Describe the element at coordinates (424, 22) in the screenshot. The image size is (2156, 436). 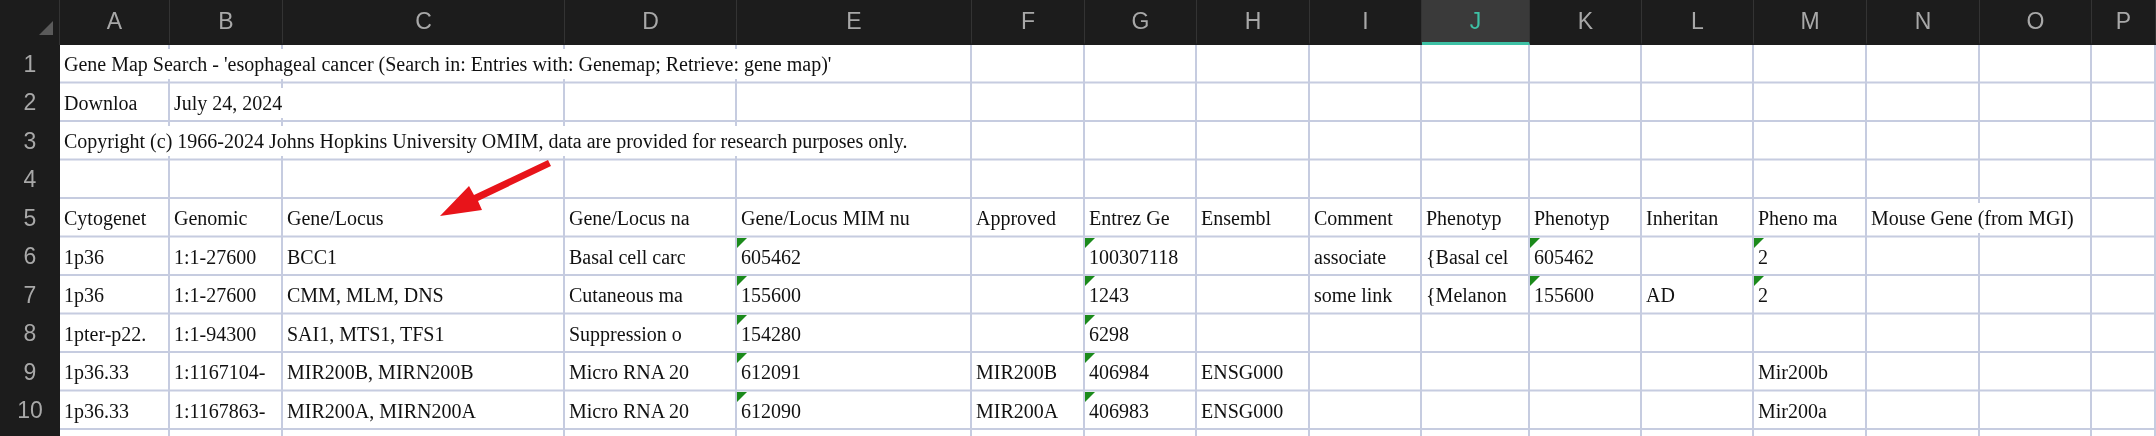
I see `column-header: C` at that location.